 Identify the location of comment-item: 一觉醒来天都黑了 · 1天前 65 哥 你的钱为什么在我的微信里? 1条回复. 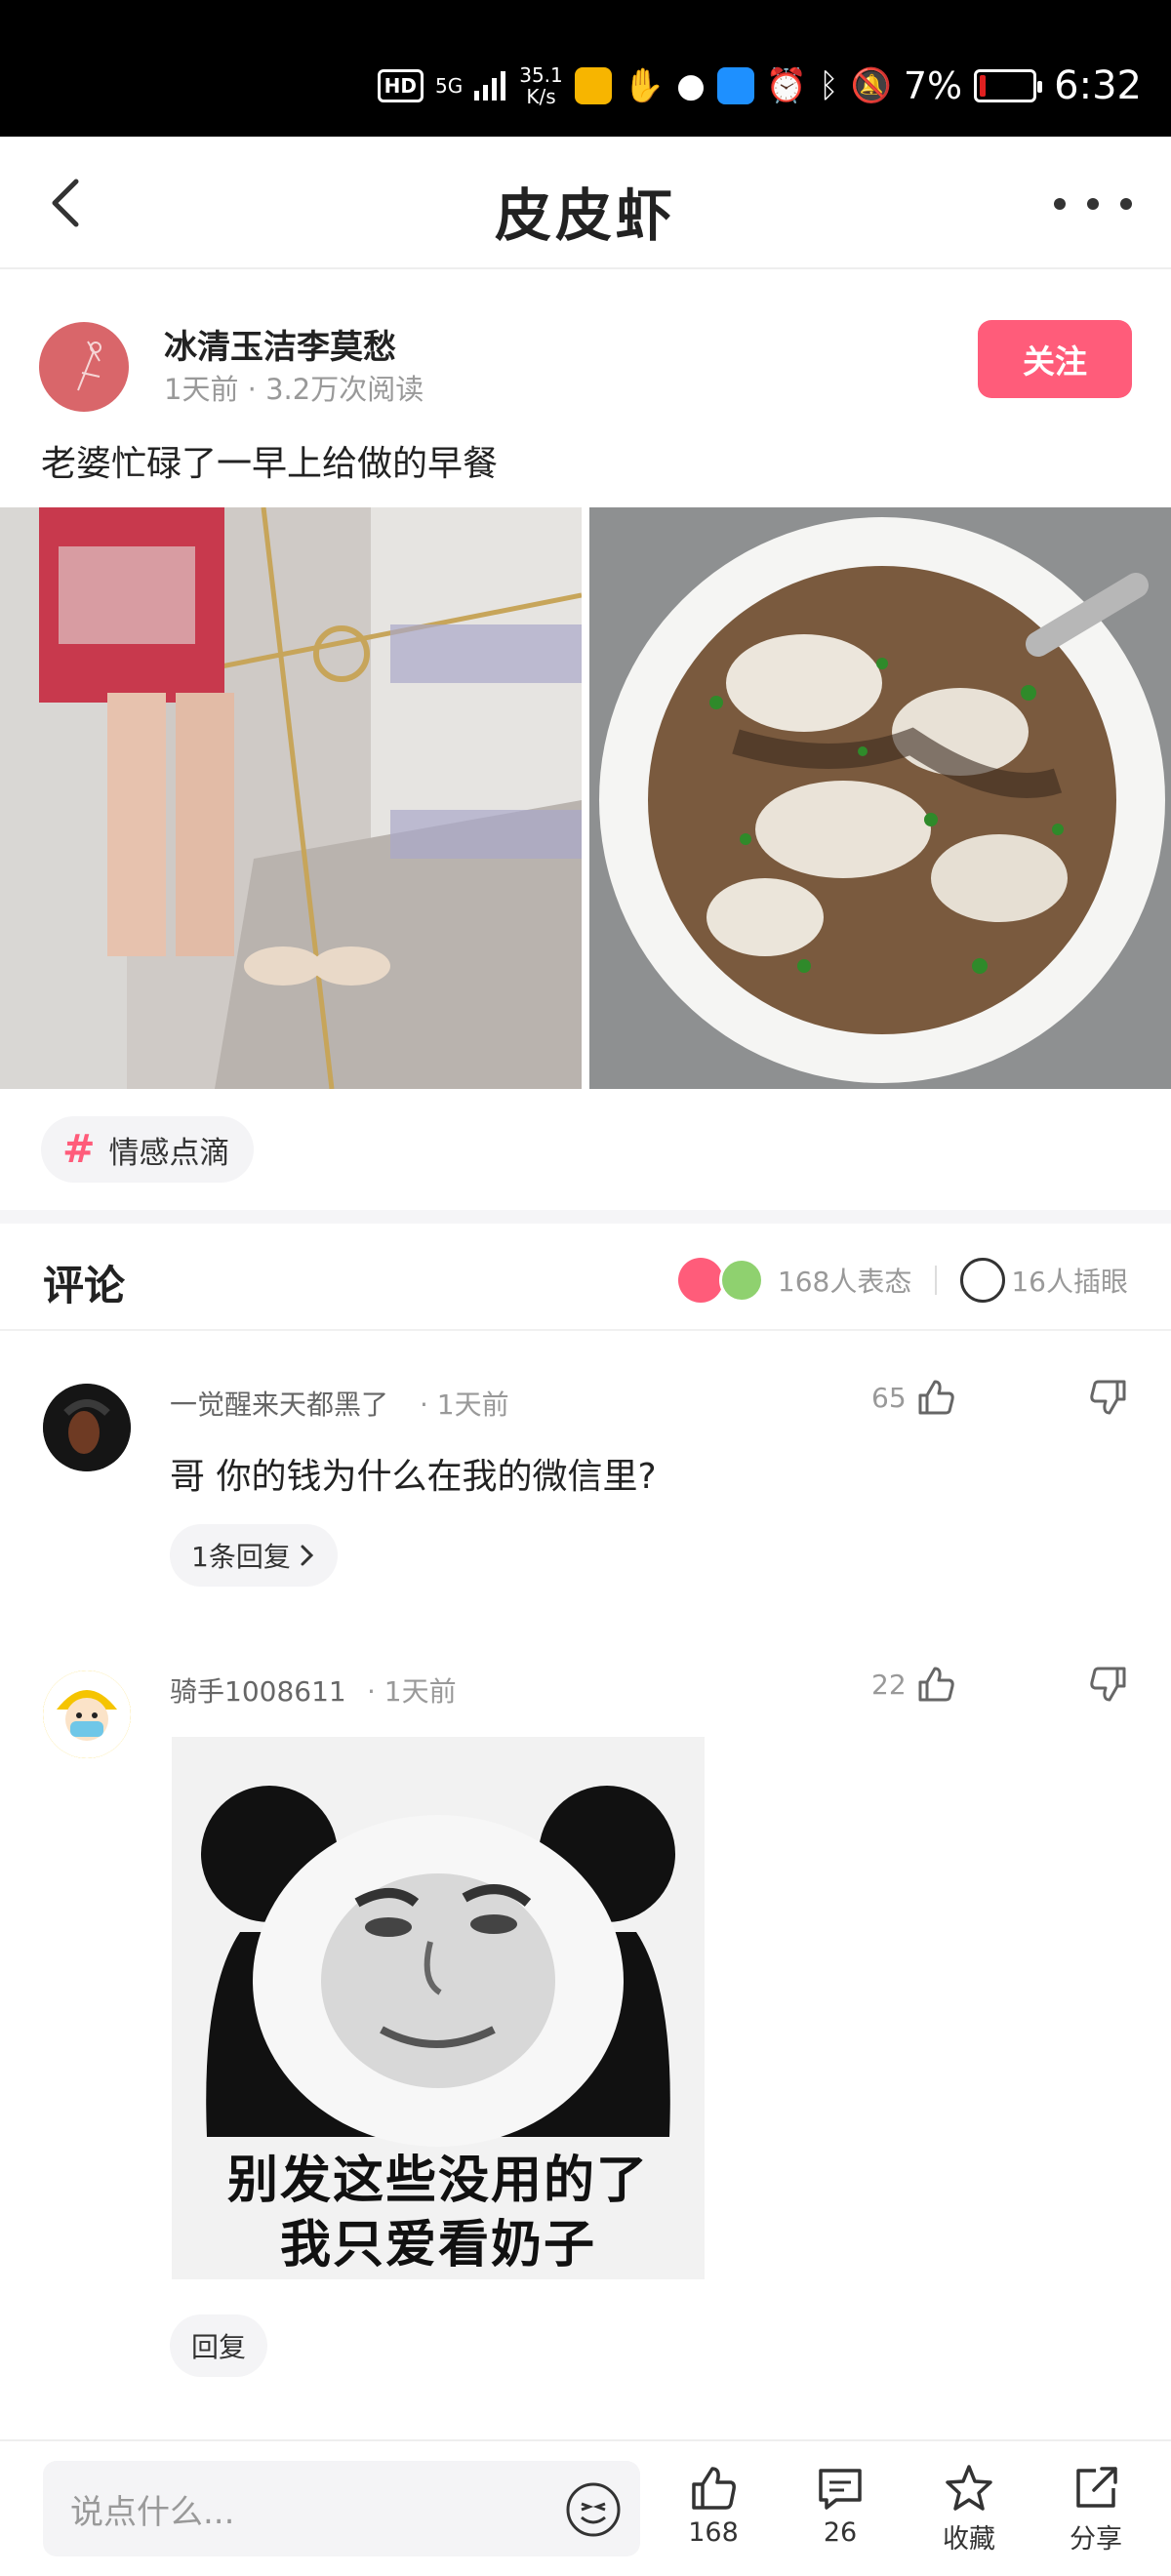
(585, 1488).